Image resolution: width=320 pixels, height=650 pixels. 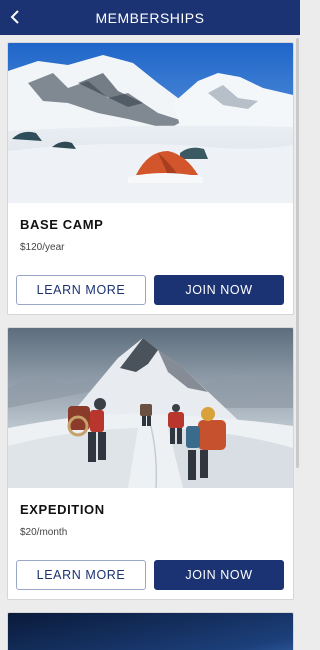 I want to click on membership-title: BASE CAMP, so click(x=62, y=224).